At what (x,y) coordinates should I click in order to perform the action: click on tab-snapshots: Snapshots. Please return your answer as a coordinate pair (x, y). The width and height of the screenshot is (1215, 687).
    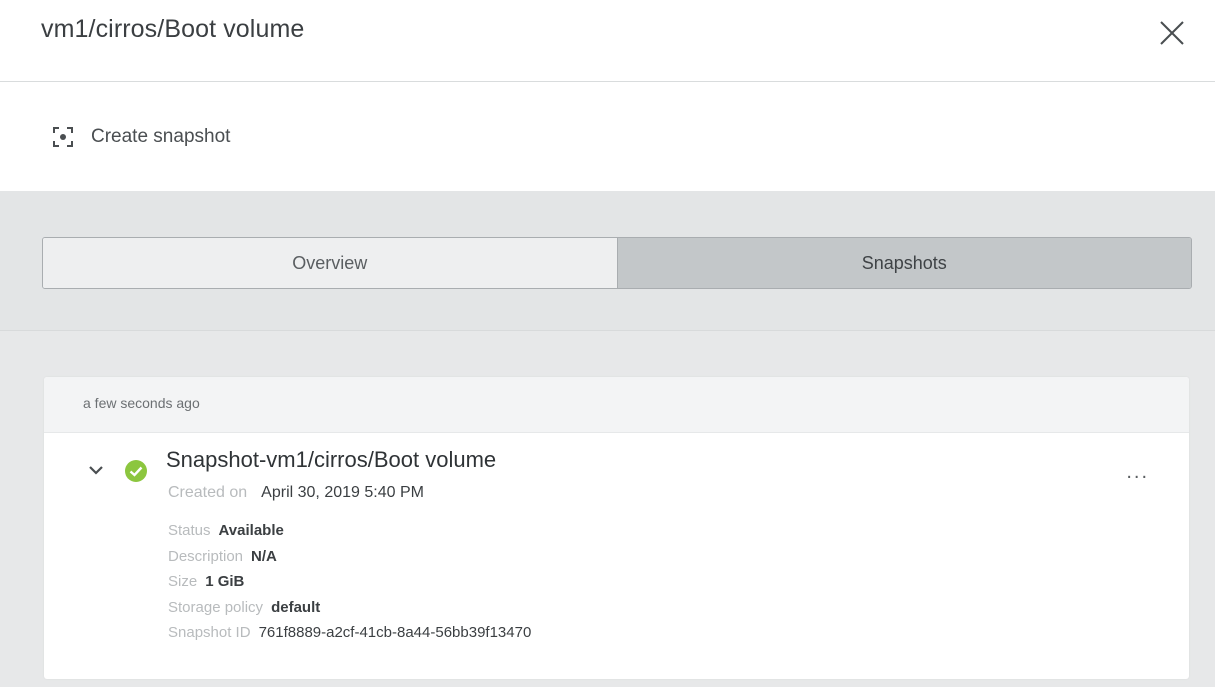
    Looking at the image, I should click on (904, 263).